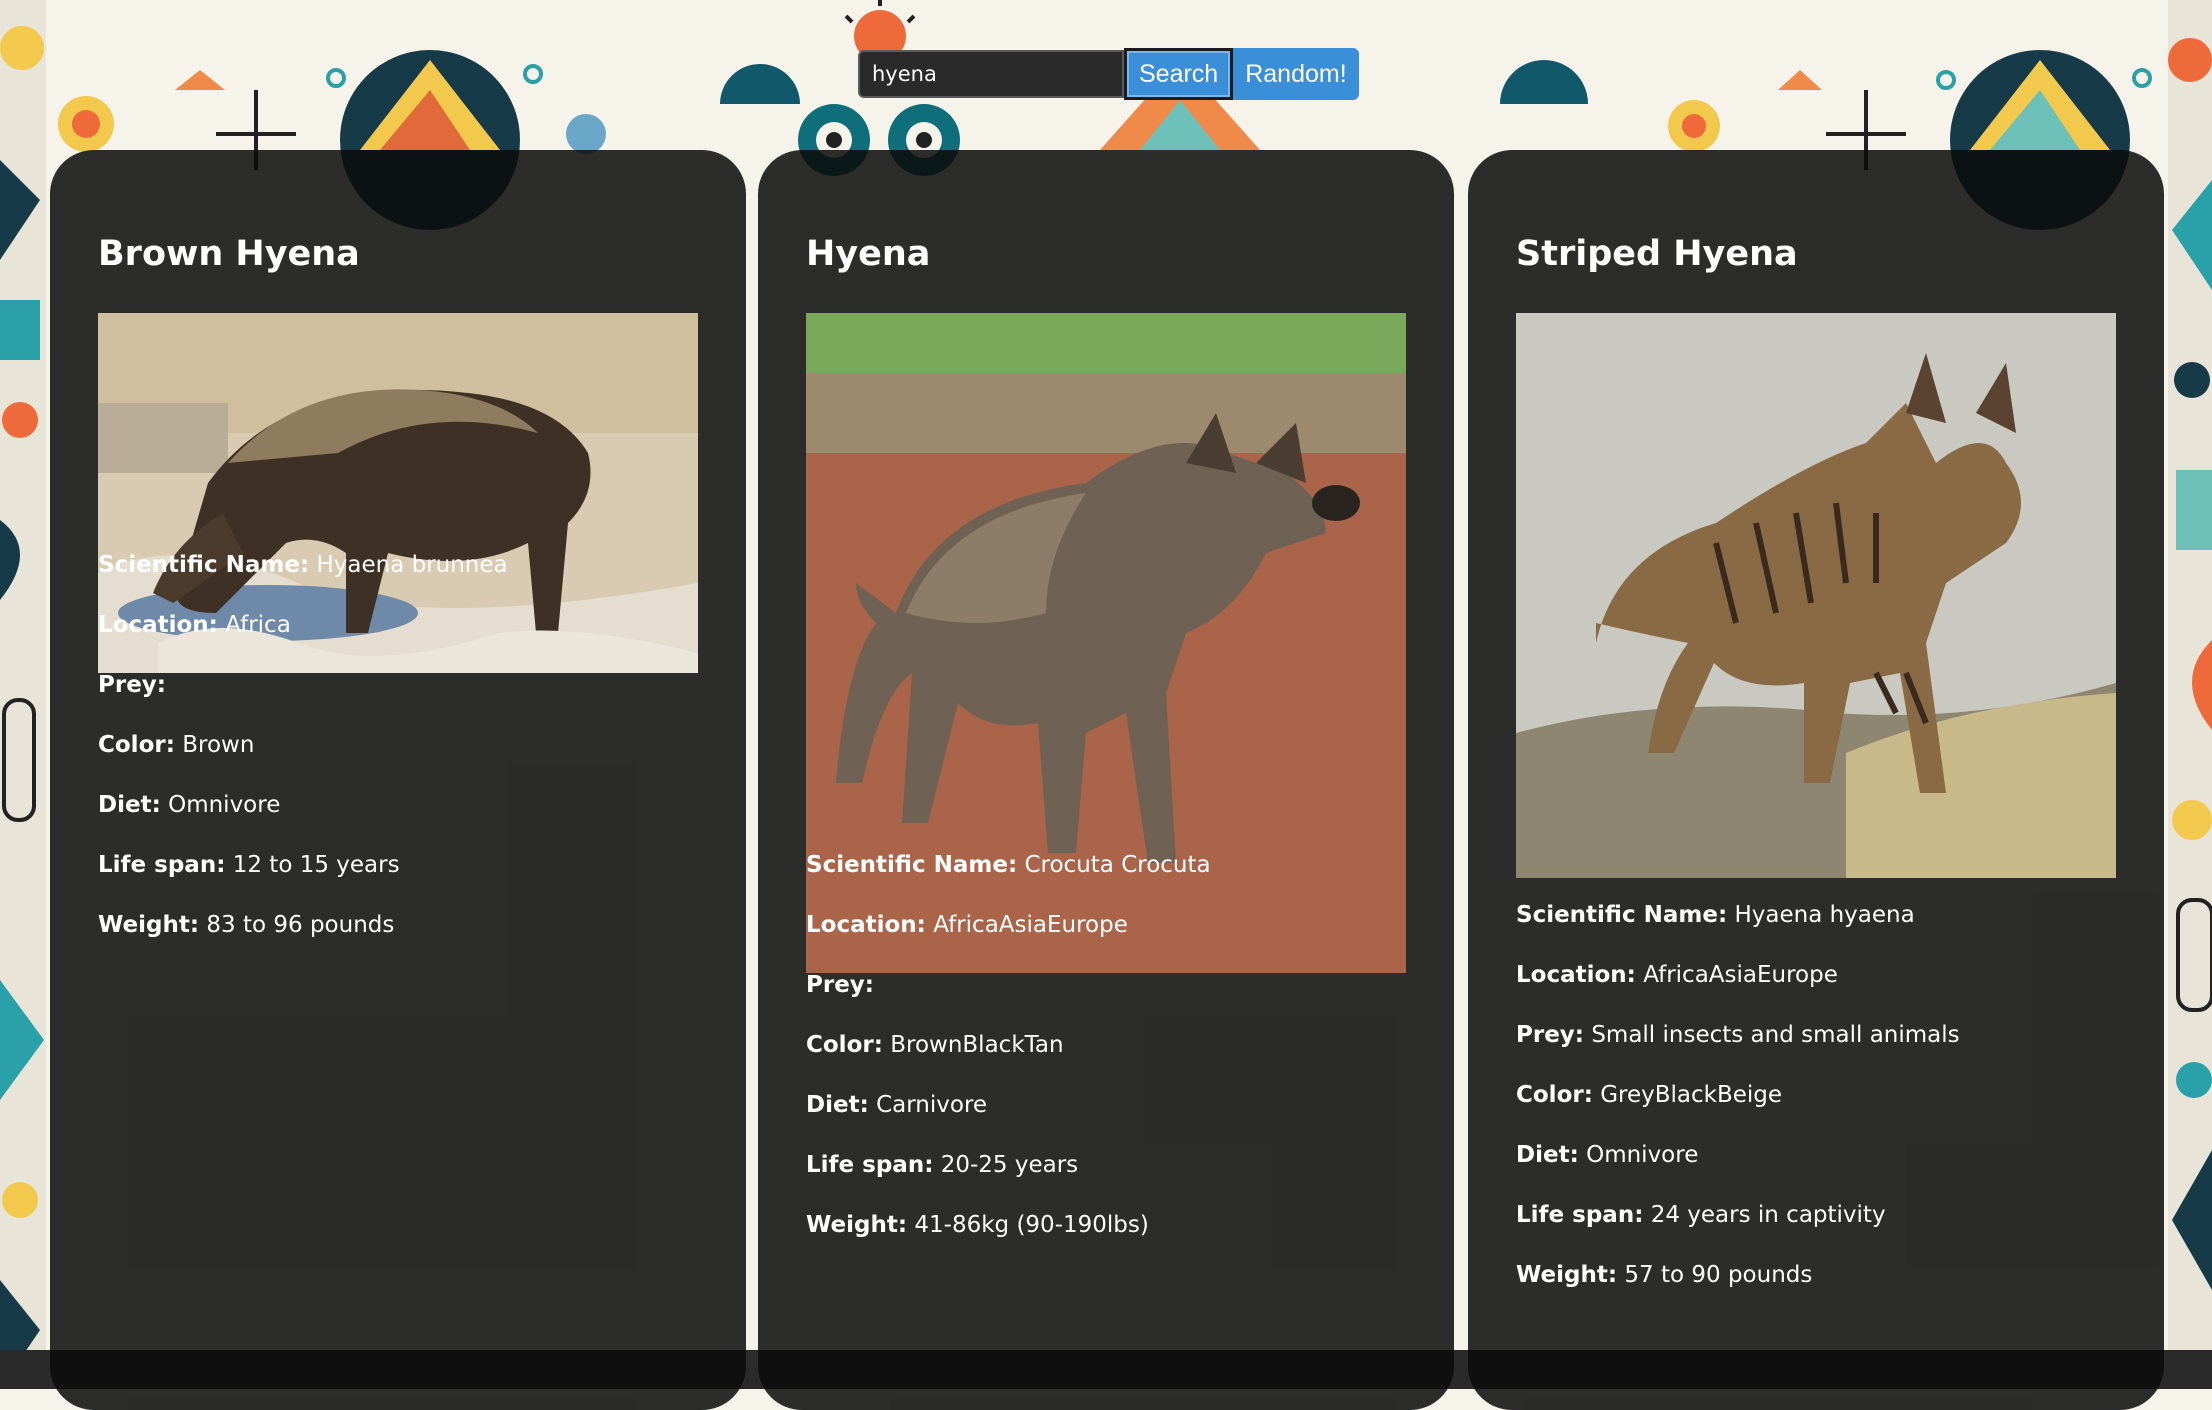  I want to click on fact-weight: Weight: 41-86kg (90-190lbs), so click(977, 1225).